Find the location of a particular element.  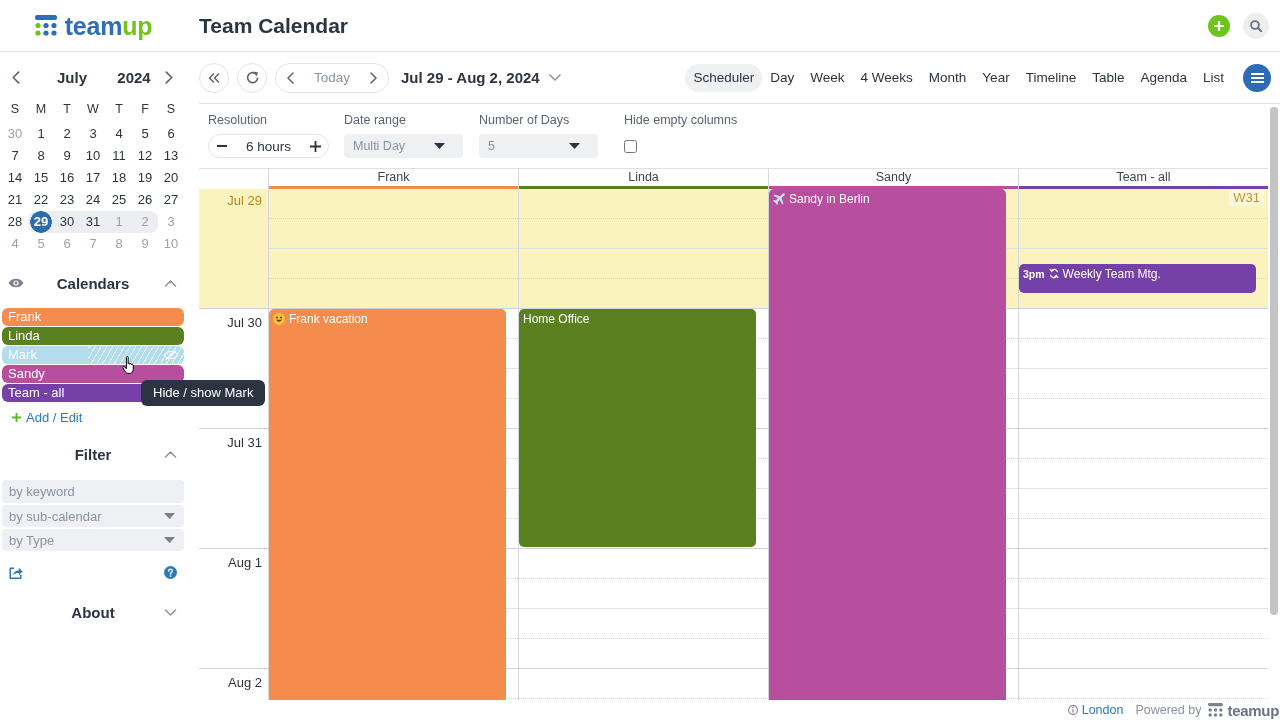

eye-icon is located at coordinates (16, 283).